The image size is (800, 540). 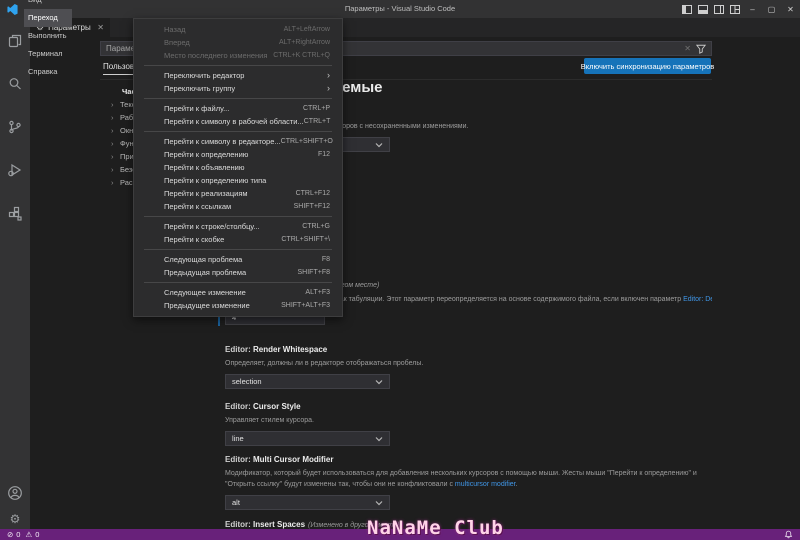 I want to click on menu-item: Предыдущее изменение SHIFT+ALT+F3, so click(x=238, y=305).